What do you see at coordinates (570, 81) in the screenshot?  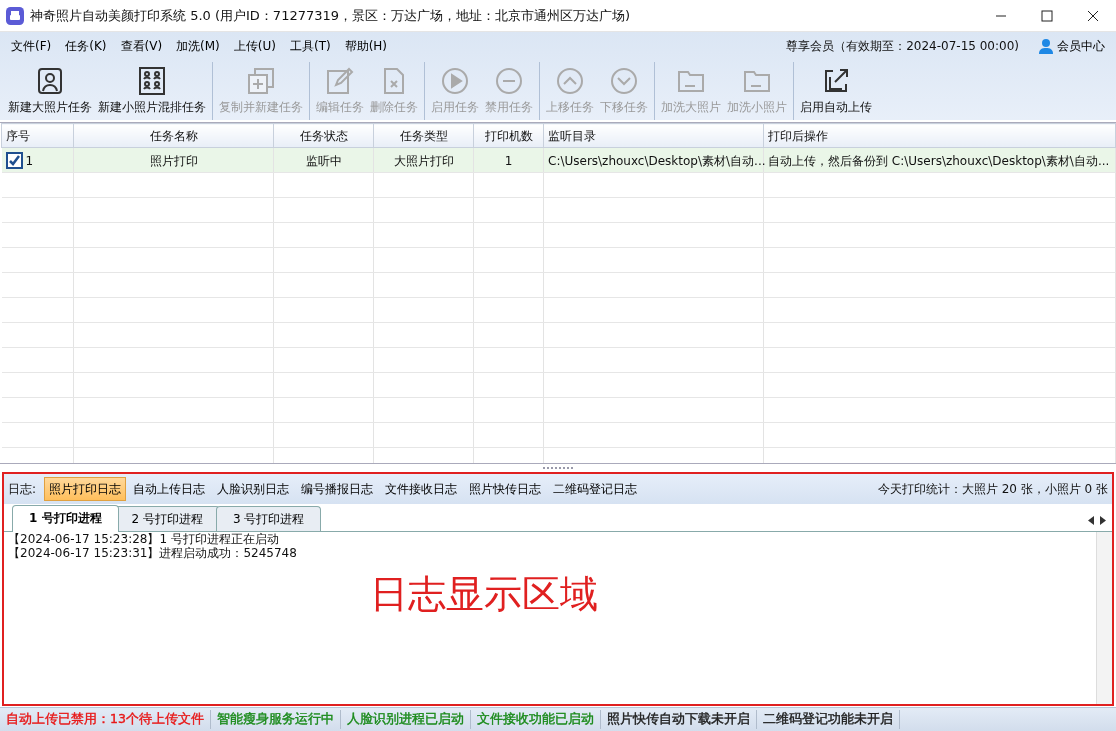 I see `up-circle-icon` at bounding box center [570, 81].